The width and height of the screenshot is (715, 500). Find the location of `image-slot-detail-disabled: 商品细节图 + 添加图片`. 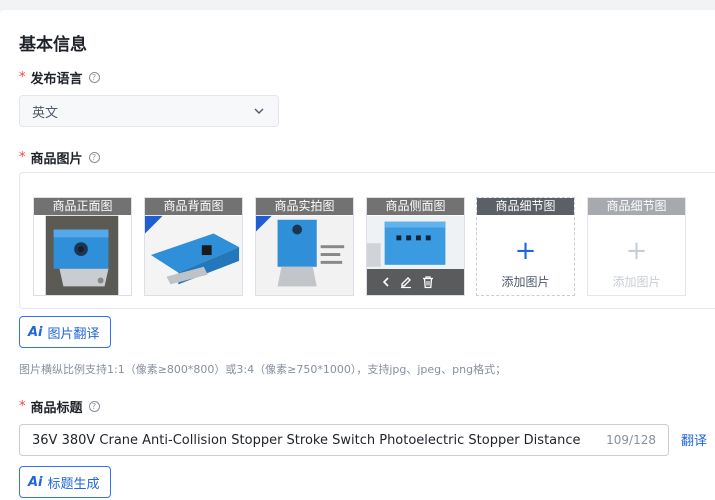

image-slot-detail-disabled: 商品细节图 + 添加图片 is located at coordinates (636, 246).